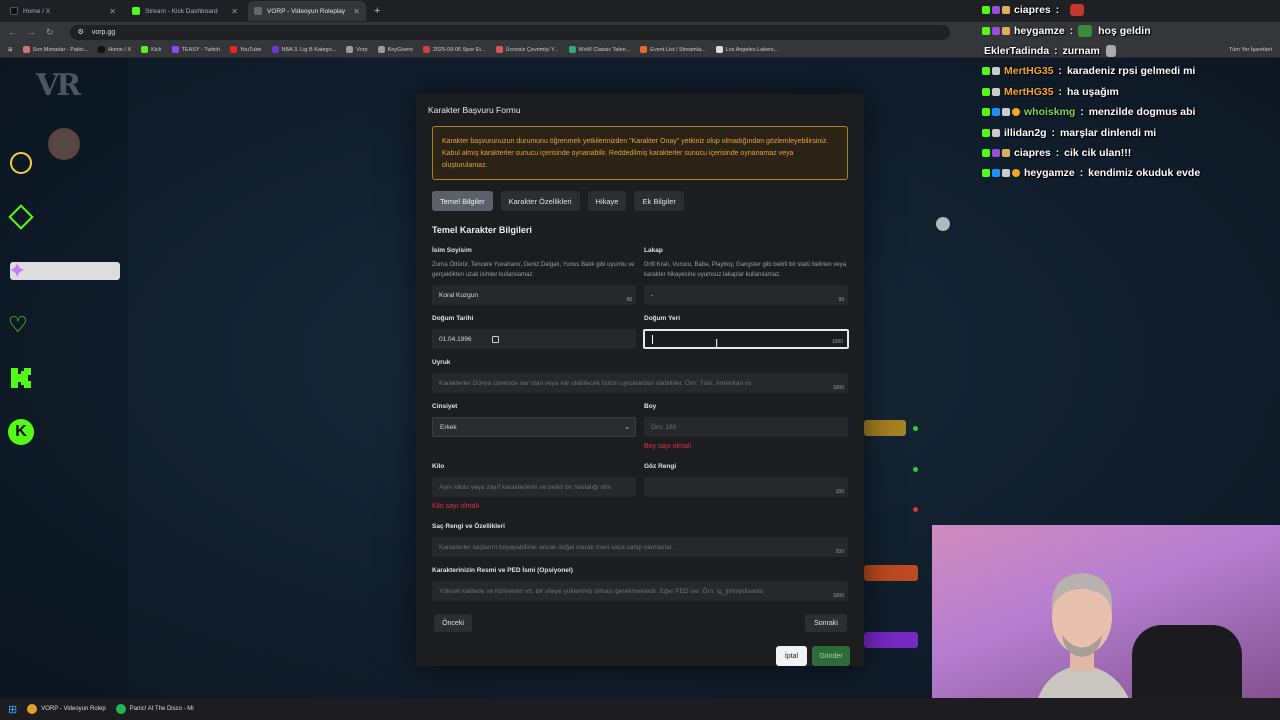  Describe the element at coordinates (103, 32) in the screenshot. I see `url-text: vorp.gg` at that location.